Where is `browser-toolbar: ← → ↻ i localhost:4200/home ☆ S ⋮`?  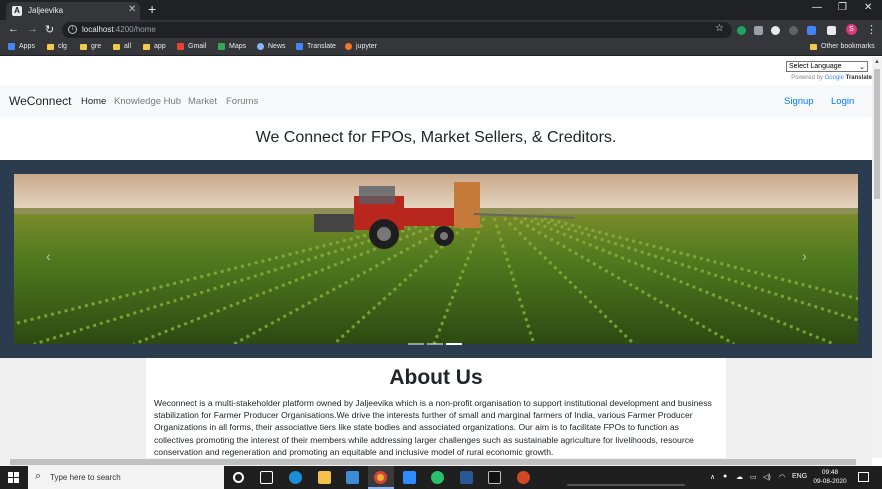
browser-toolbar: ← → ↻ i localhost:4200/home ☆ S ⋮ is located at coordinates (441, 30).